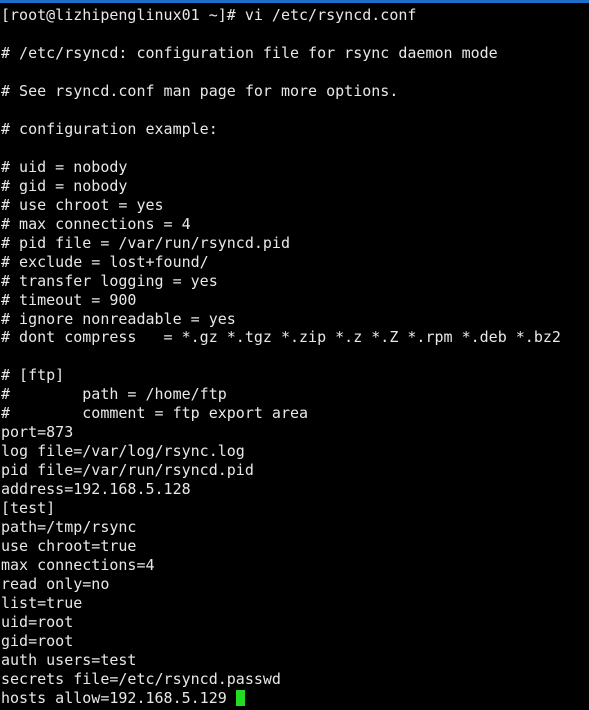 The image size is (589, 710). What do you see at coordinates (28, 508) in the screenshot?
I see `file-line: [test]` at bounding box center [28, 508].